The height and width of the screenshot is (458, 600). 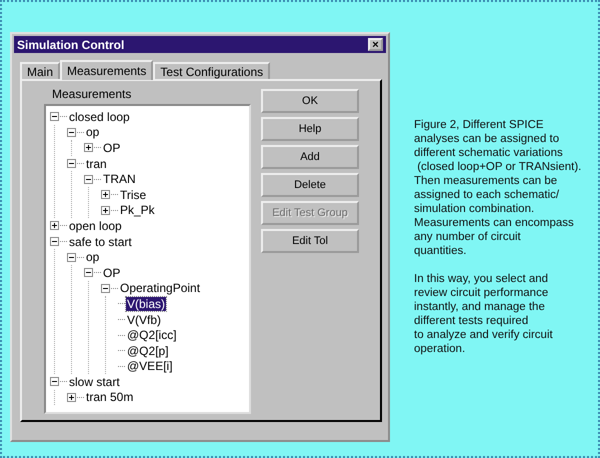 I want to click on tree-item: Trise, so click(x=133, y=195).